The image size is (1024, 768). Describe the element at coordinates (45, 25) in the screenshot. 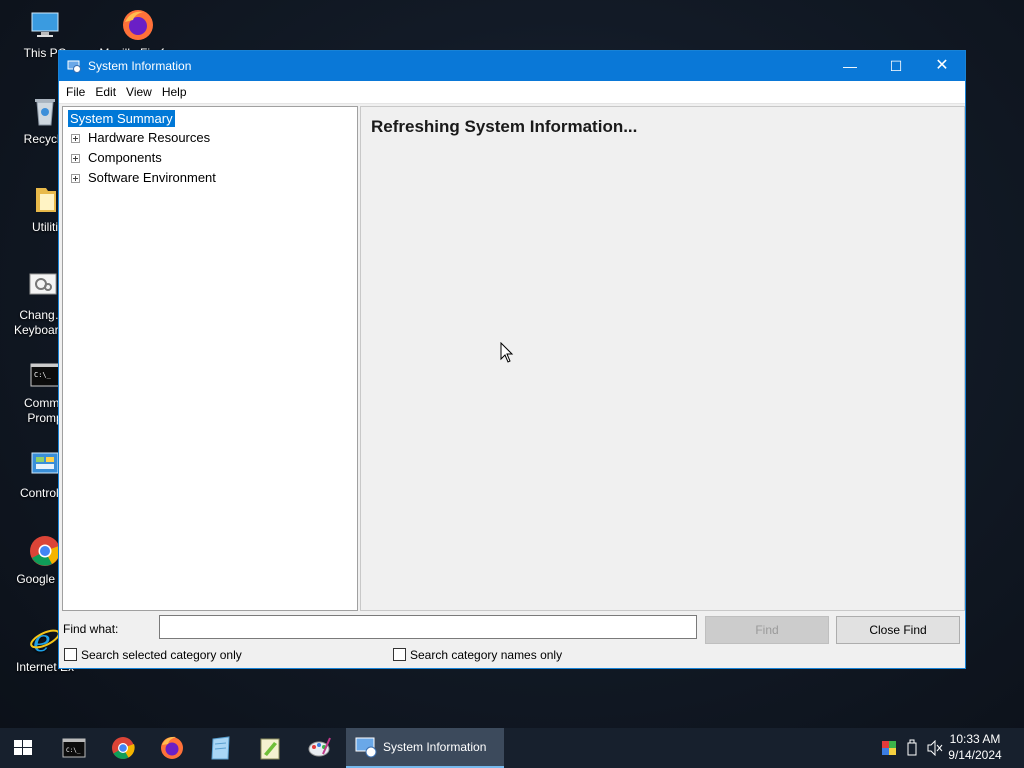

I see `this-pc-icon` at that location.